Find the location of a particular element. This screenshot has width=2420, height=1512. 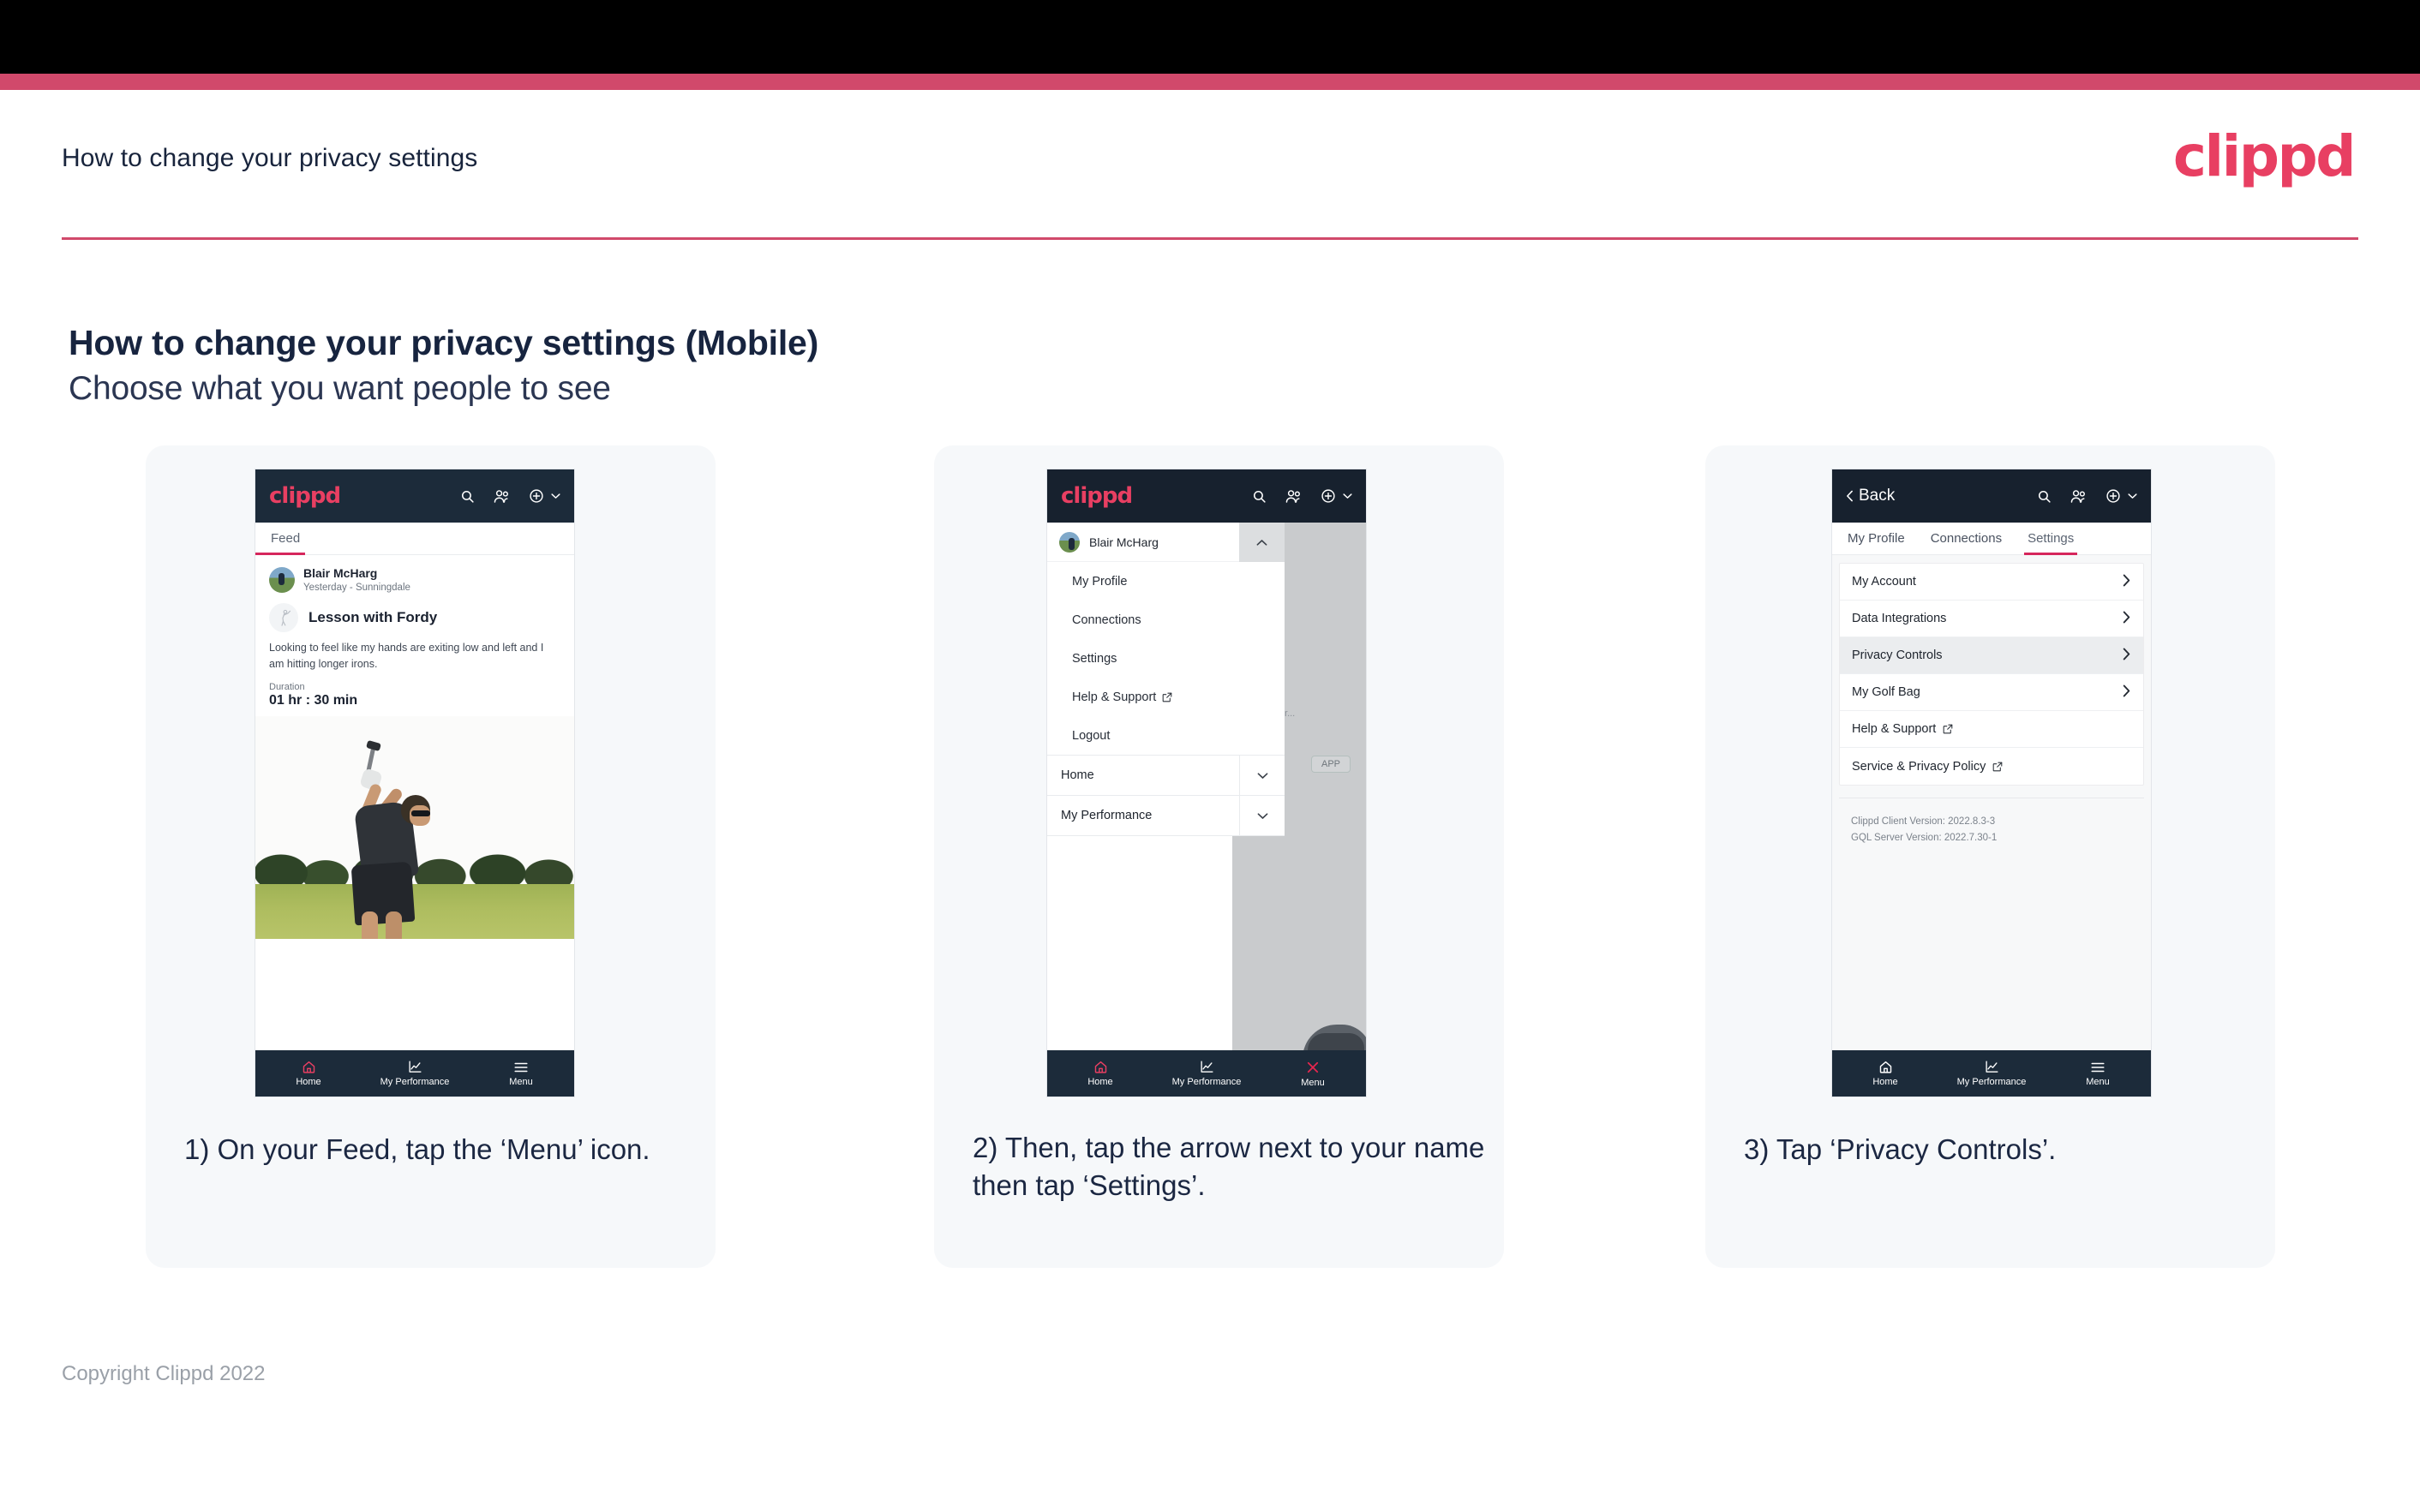

post-photo-golfer is located at coordinates (414, 827).